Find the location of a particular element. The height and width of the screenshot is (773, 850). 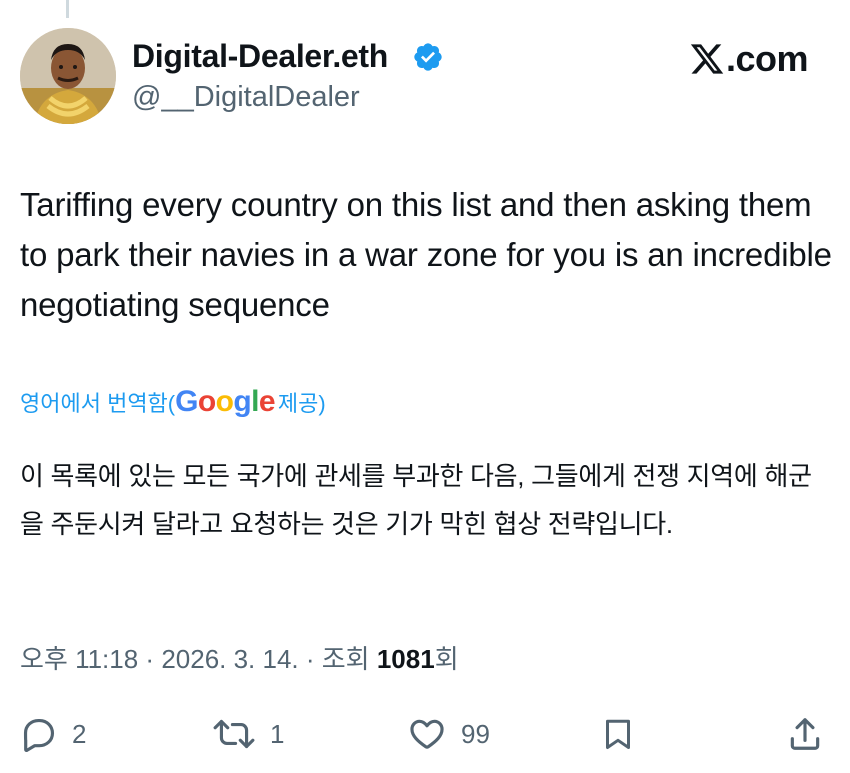

tweet-date: 2026. 3. 14. is located at coordinates (229, 659).